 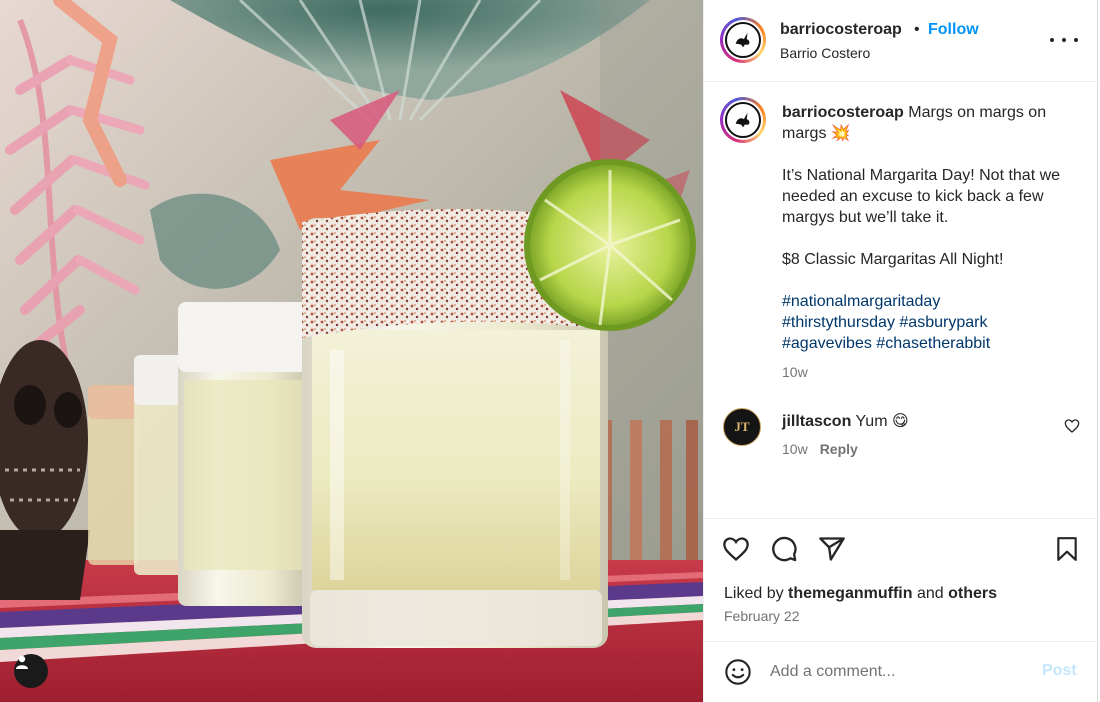 I want to click on post-header: barriocosteroap • Follow Barrio Costero, so click(x=901, y=41).